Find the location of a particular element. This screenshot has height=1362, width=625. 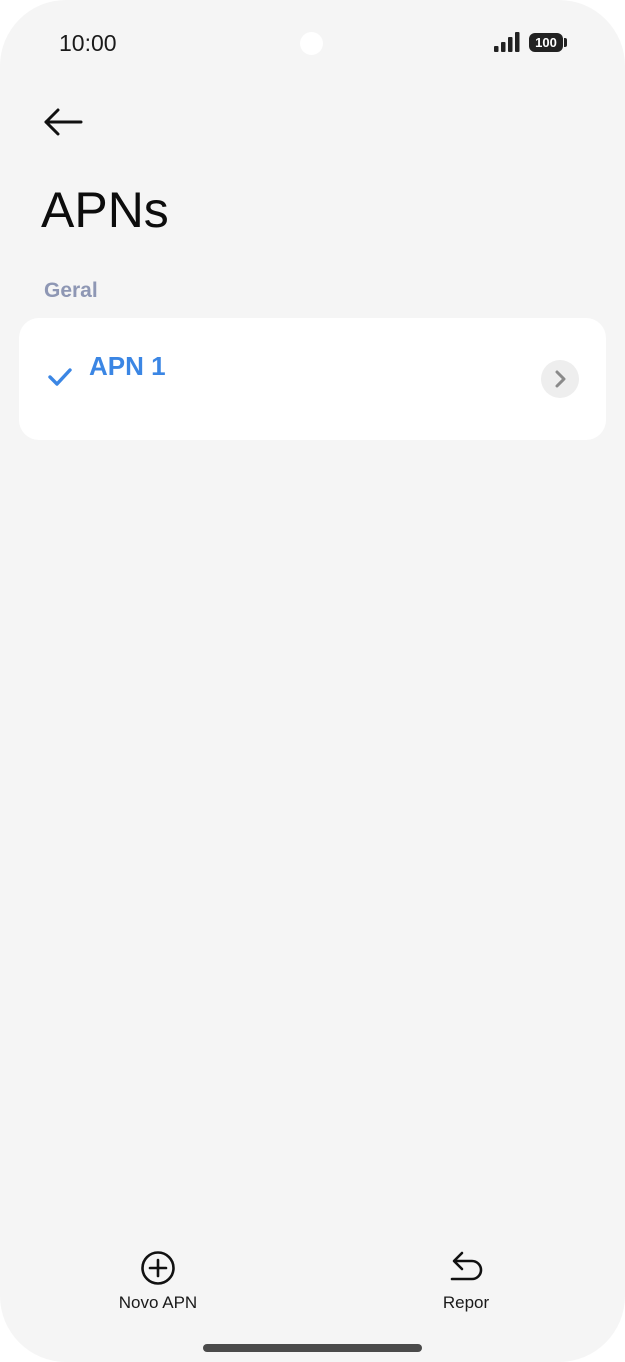

camera-cutout is located at coordinates (311, 43).